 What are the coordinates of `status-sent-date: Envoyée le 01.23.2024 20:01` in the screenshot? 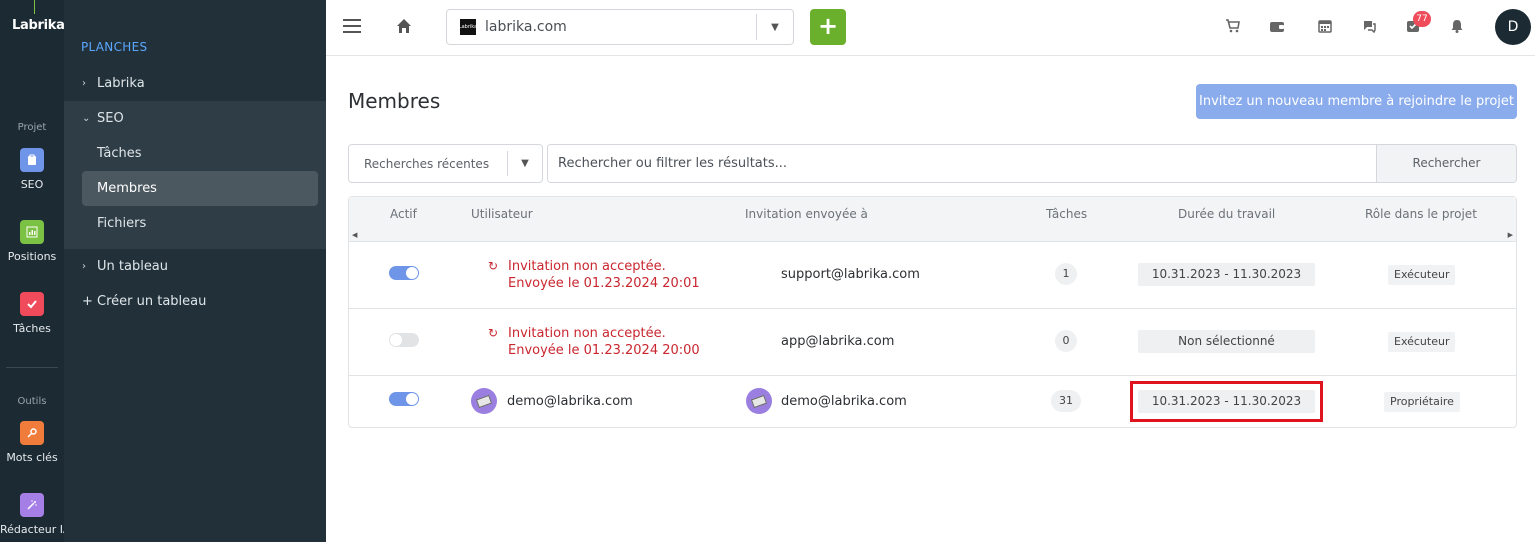 It's located at (604, 283).